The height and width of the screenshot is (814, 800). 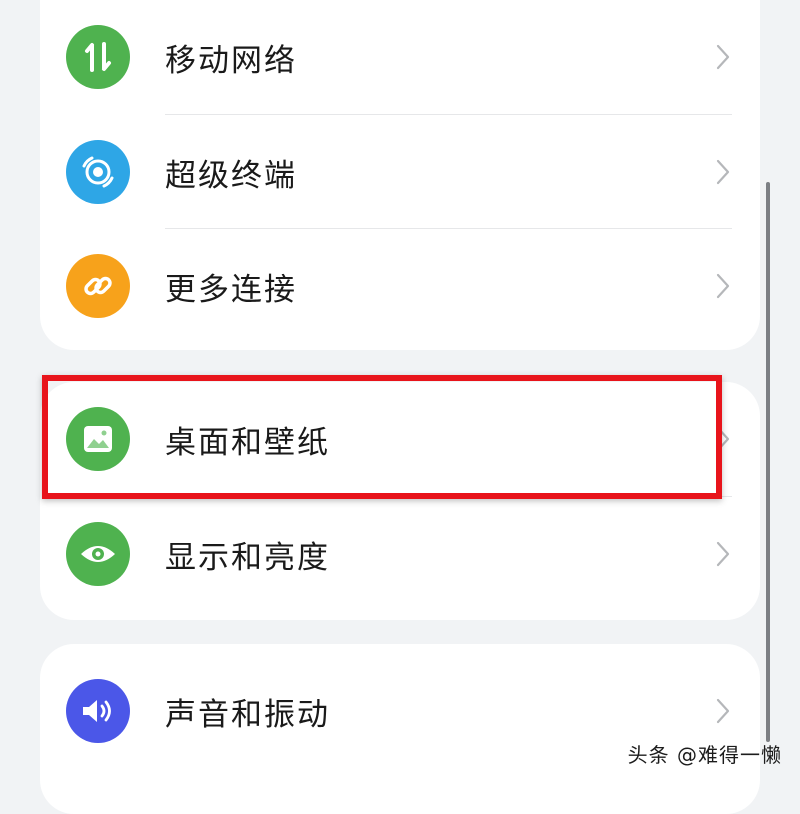 What do you see at coordinates (98, 57) in the screenshot?
I see `mobile-network-icon` at bounding box center [98, 57].